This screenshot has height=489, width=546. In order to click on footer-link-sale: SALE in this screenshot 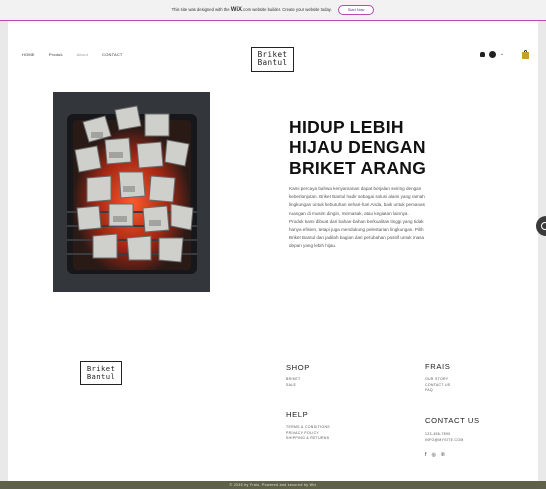, I will do `click(293, 385)`.